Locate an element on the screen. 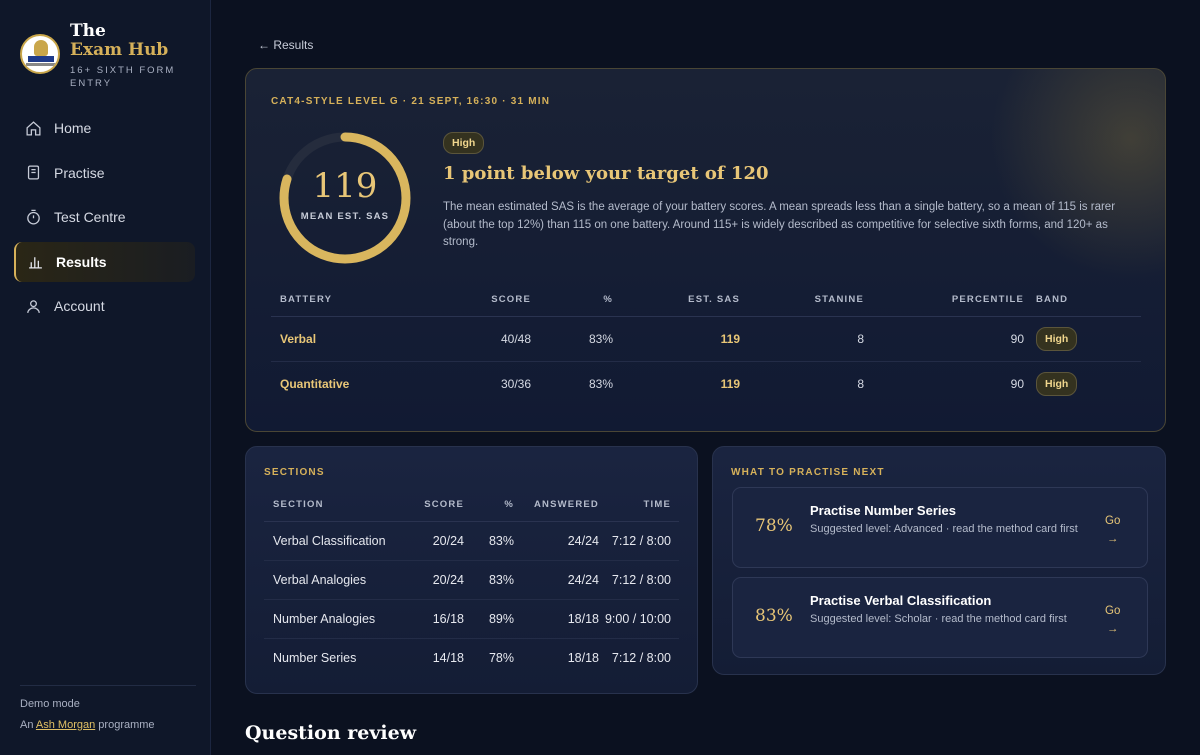 The height and width of the screenshot is (755, 1200). practise-next-title: WHAT TO PRACTISE NEXT is located at coordinates (808, 472).